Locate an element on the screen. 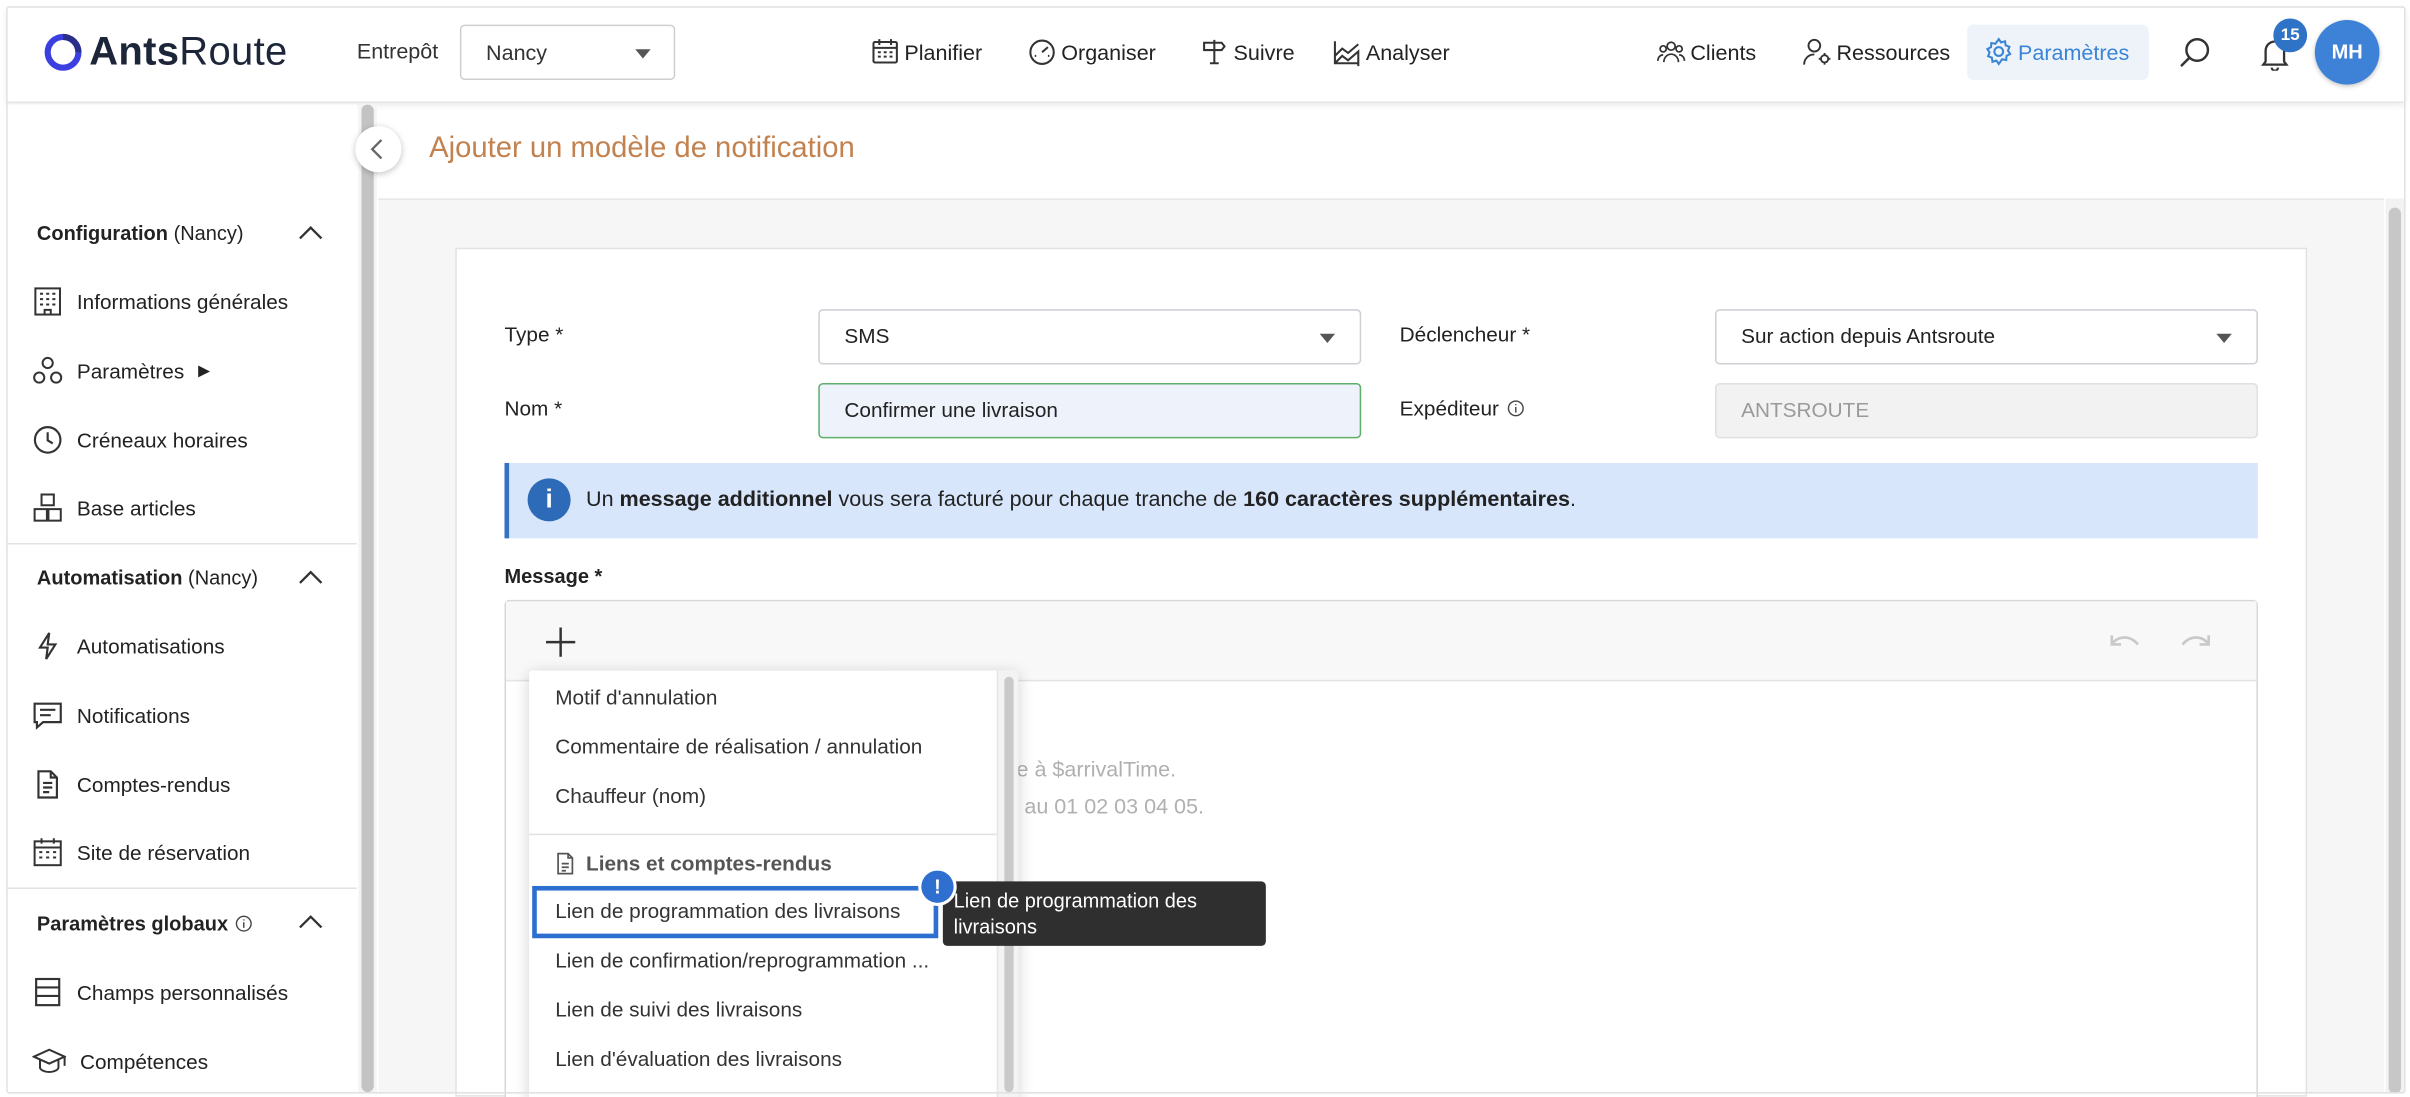 The height and width of the screenshot is (1097, 2410). graduation-cap-icon is located at coordinates (49, 1061).